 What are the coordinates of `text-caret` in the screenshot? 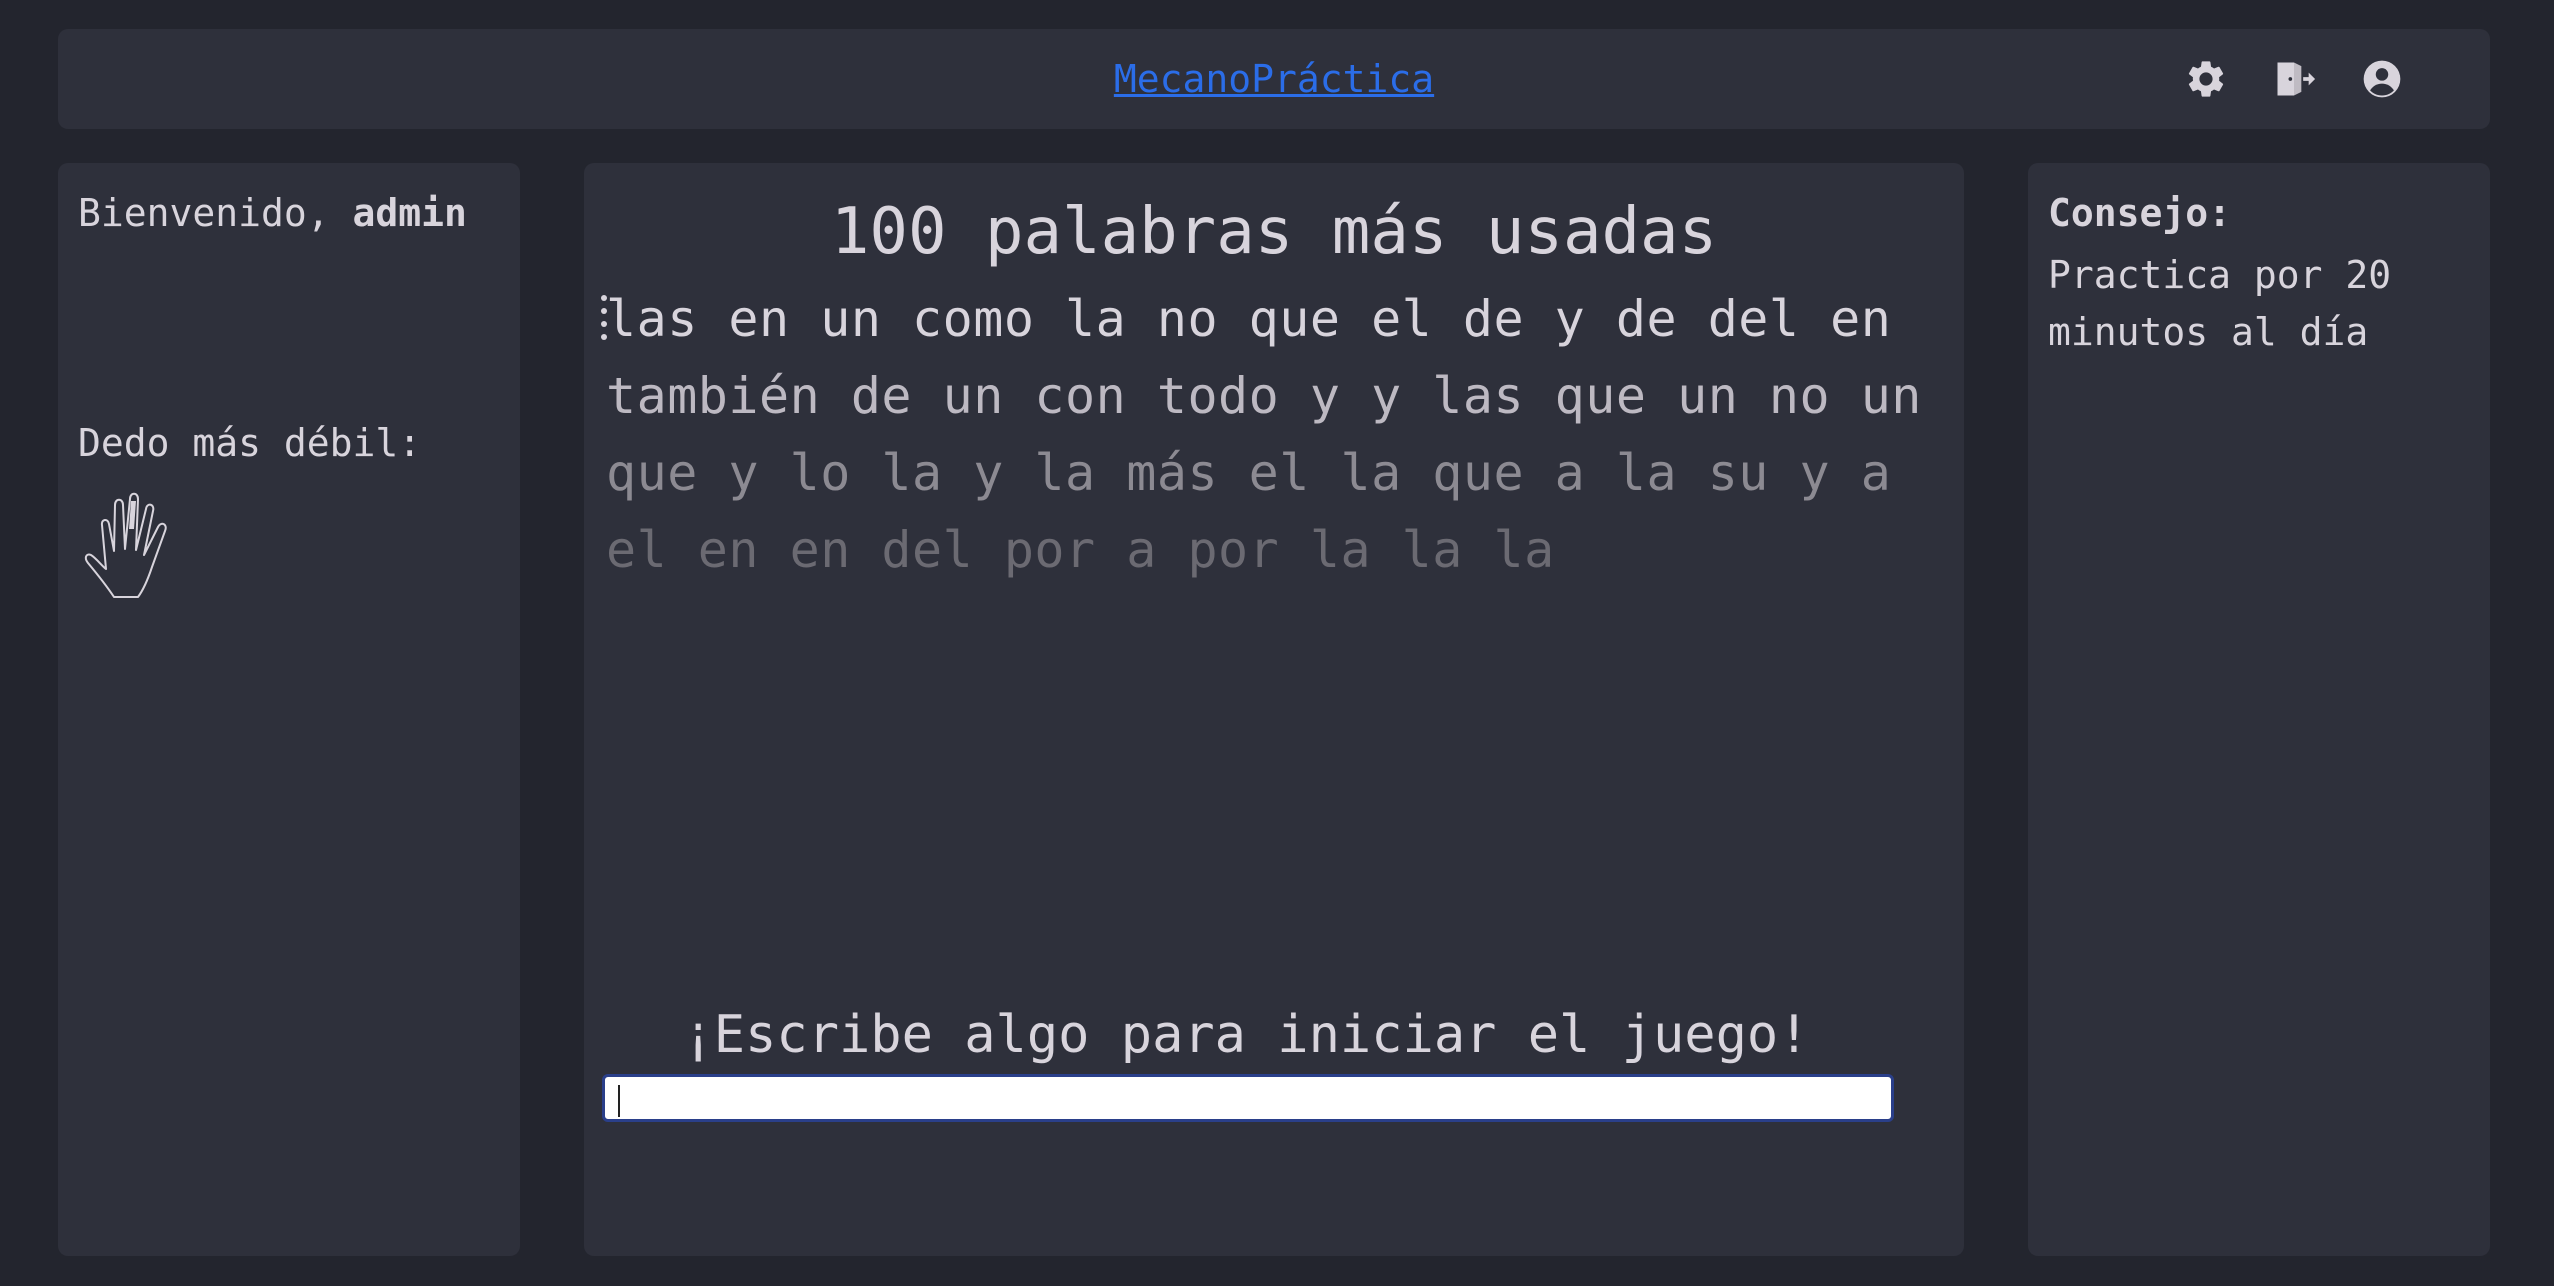 It's located at (619, 1101).